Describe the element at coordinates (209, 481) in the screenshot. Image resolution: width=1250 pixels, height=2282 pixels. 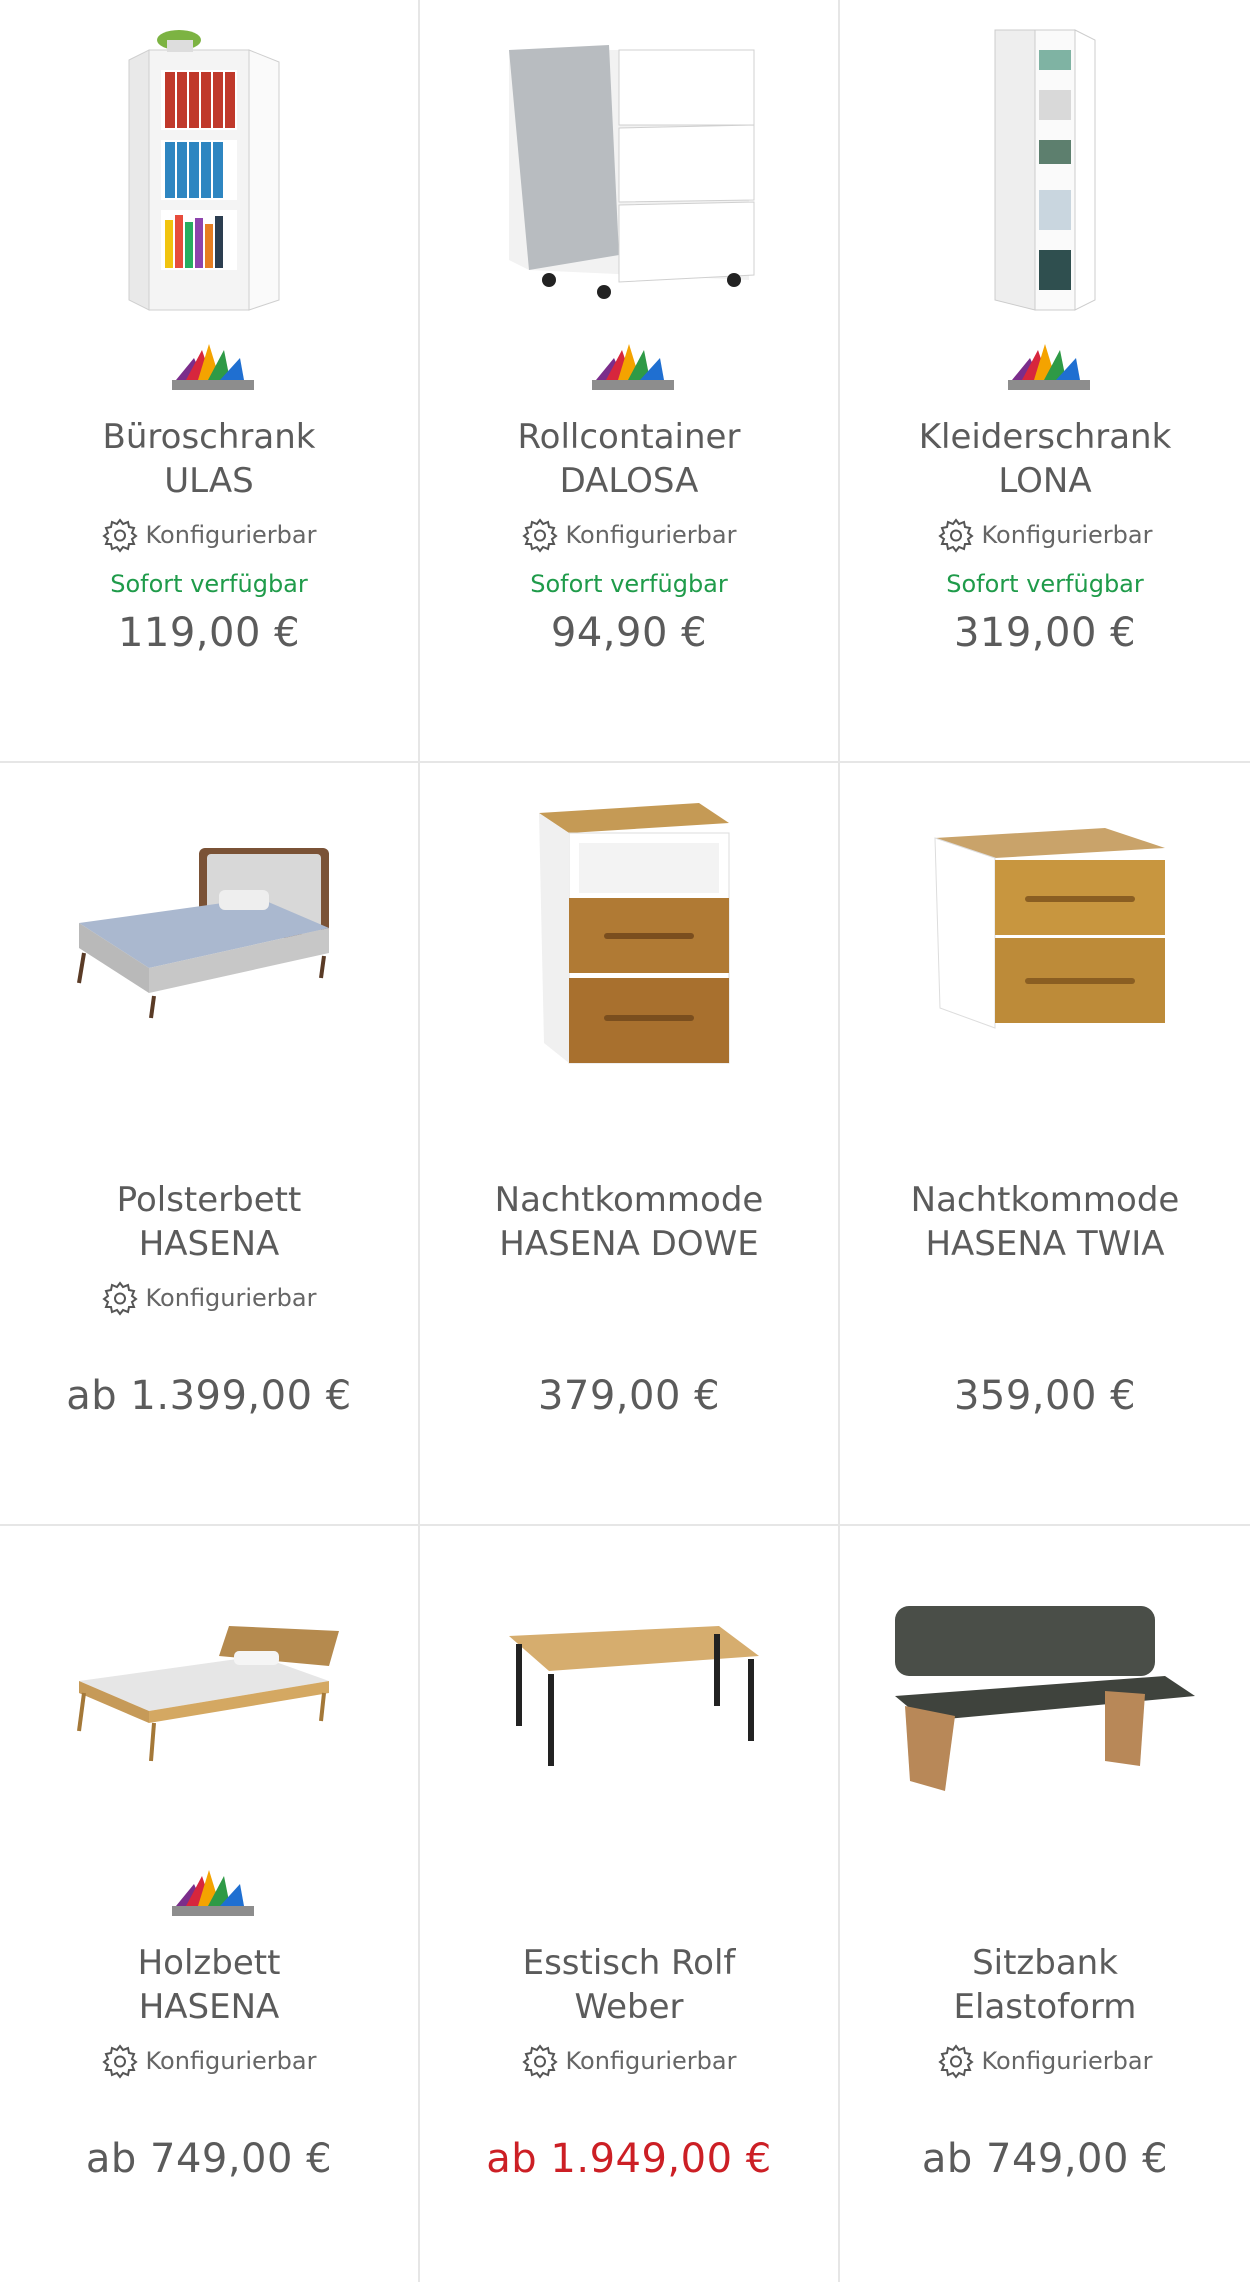
I see `product-title-line2: ULAS` at that location.